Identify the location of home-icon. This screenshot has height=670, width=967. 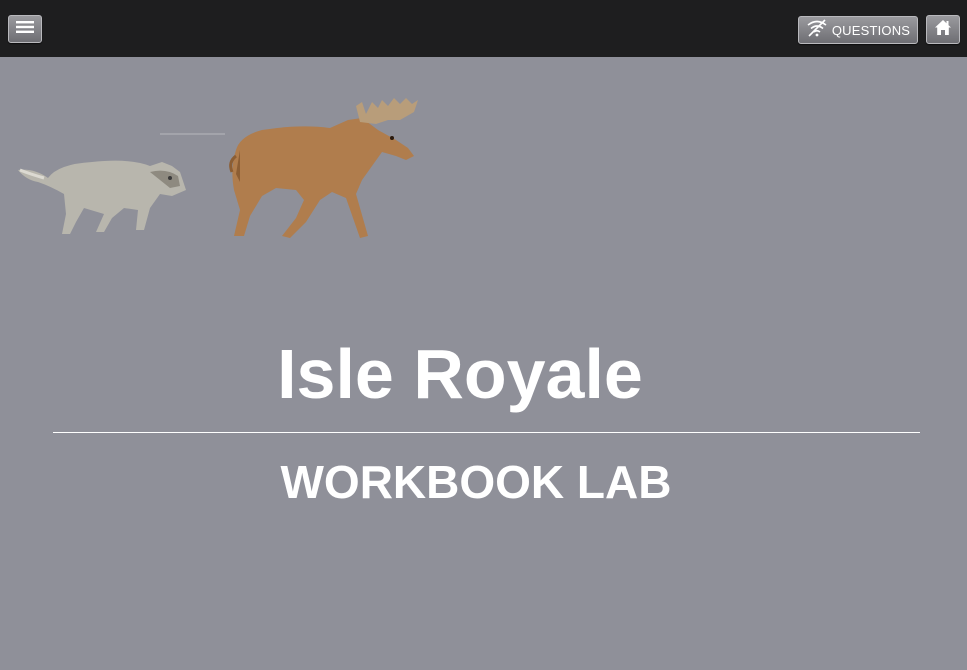
(943, 30).